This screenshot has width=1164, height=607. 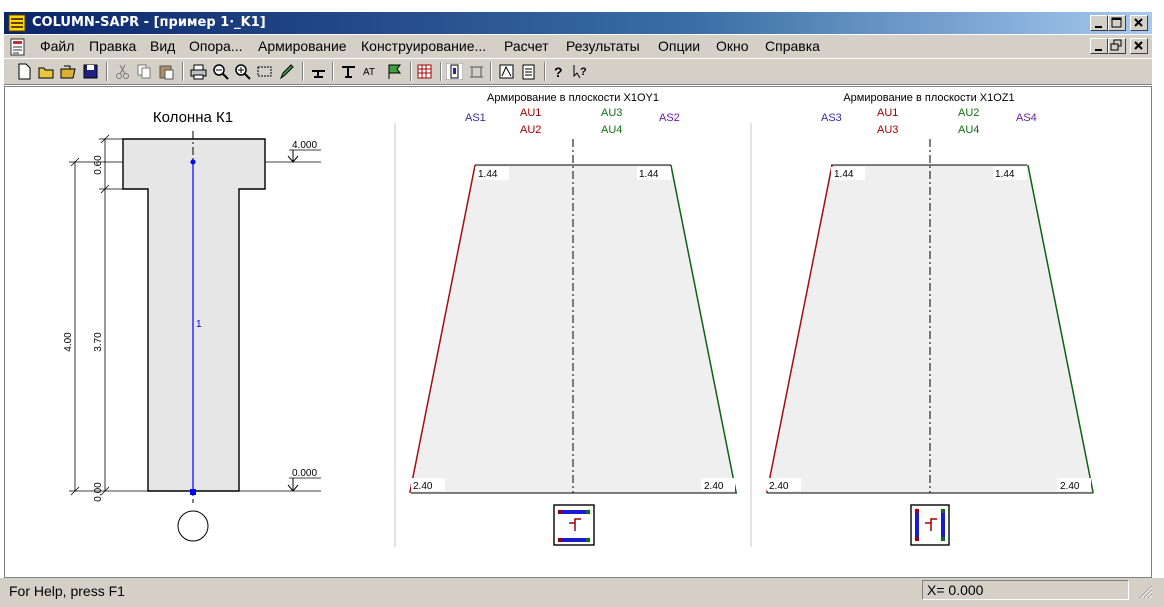 What do you see at coordinates (68, 71) in the screenshot?
I see `open-file-icon` at bounding box center [68, 71].